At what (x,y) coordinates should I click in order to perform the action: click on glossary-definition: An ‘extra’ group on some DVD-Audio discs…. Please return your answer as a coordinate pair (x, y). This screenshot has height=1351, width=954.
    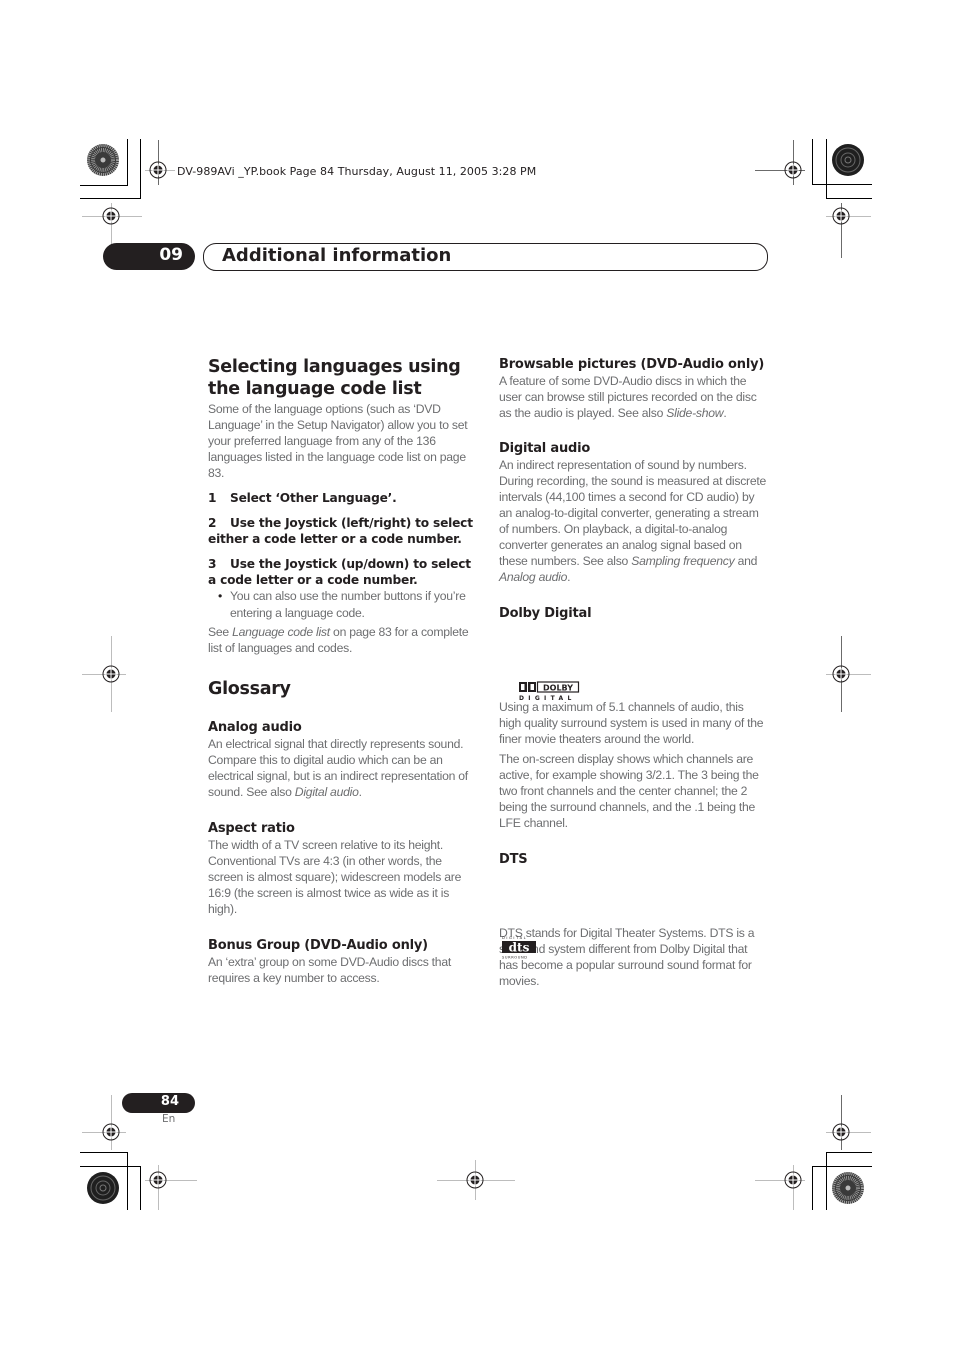
    Looking at the image, I should click on (330, 970).